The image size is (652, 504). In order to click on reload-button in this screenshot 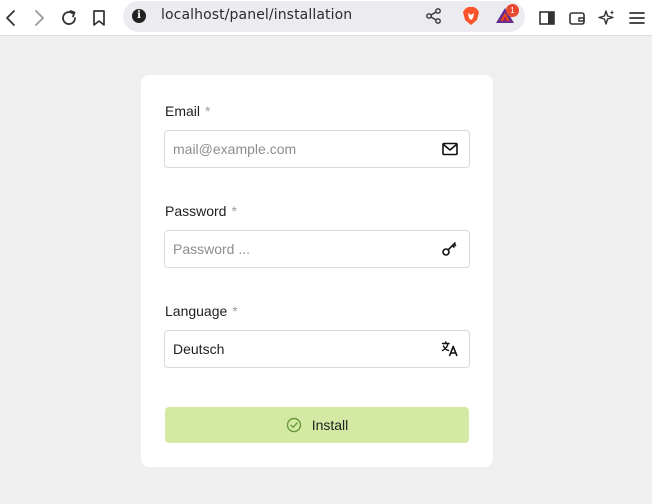, I will do `click(69, 18)`.